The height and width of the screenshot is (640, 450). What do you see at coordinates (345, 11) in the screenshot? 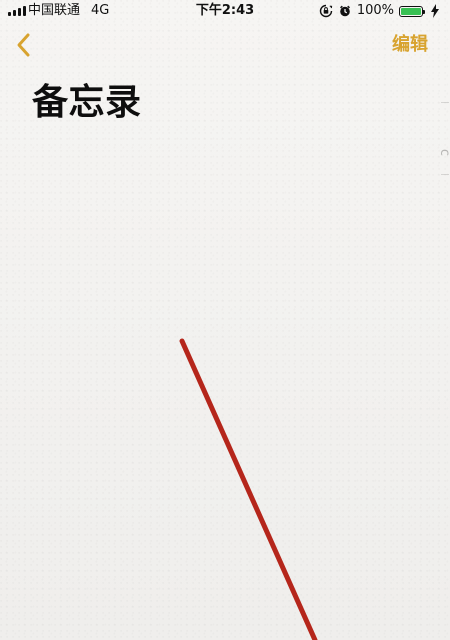
I see `alarm-icon` at bounding box center [345, 11].